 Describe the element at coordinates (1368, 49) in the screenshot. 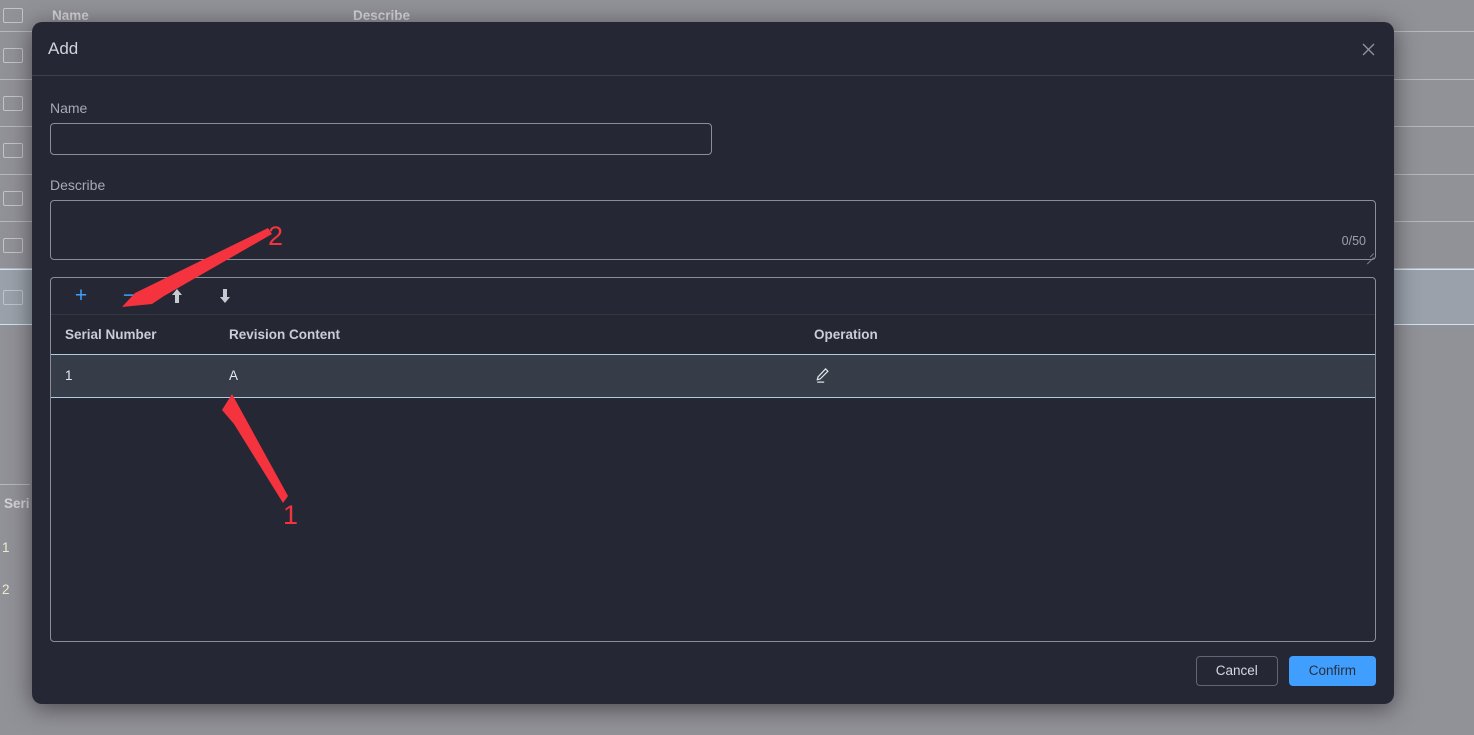

I see `close-icon` at that location.